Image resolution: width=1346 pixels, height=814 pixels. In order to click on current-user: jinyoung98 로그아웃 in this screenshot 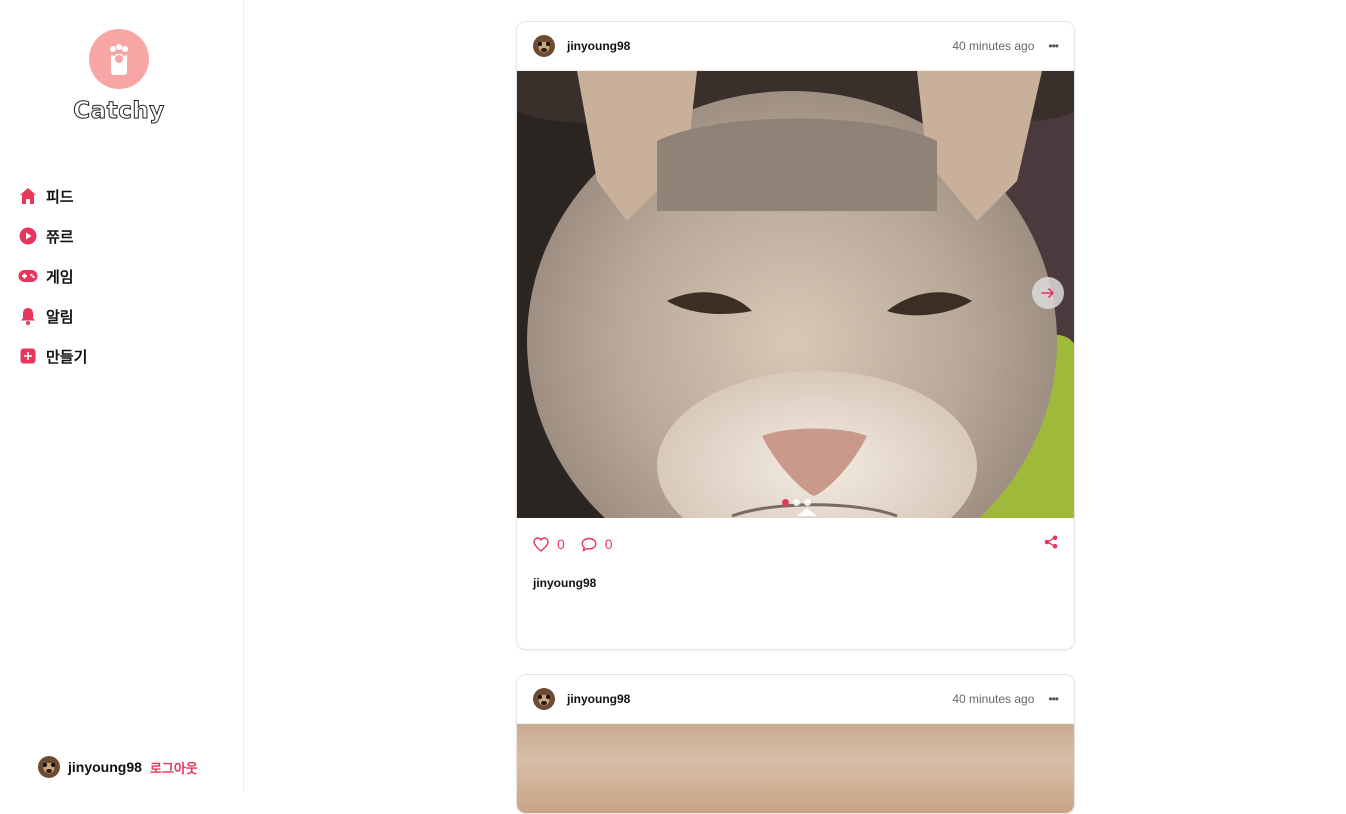, I will do `click(118, 767)`.